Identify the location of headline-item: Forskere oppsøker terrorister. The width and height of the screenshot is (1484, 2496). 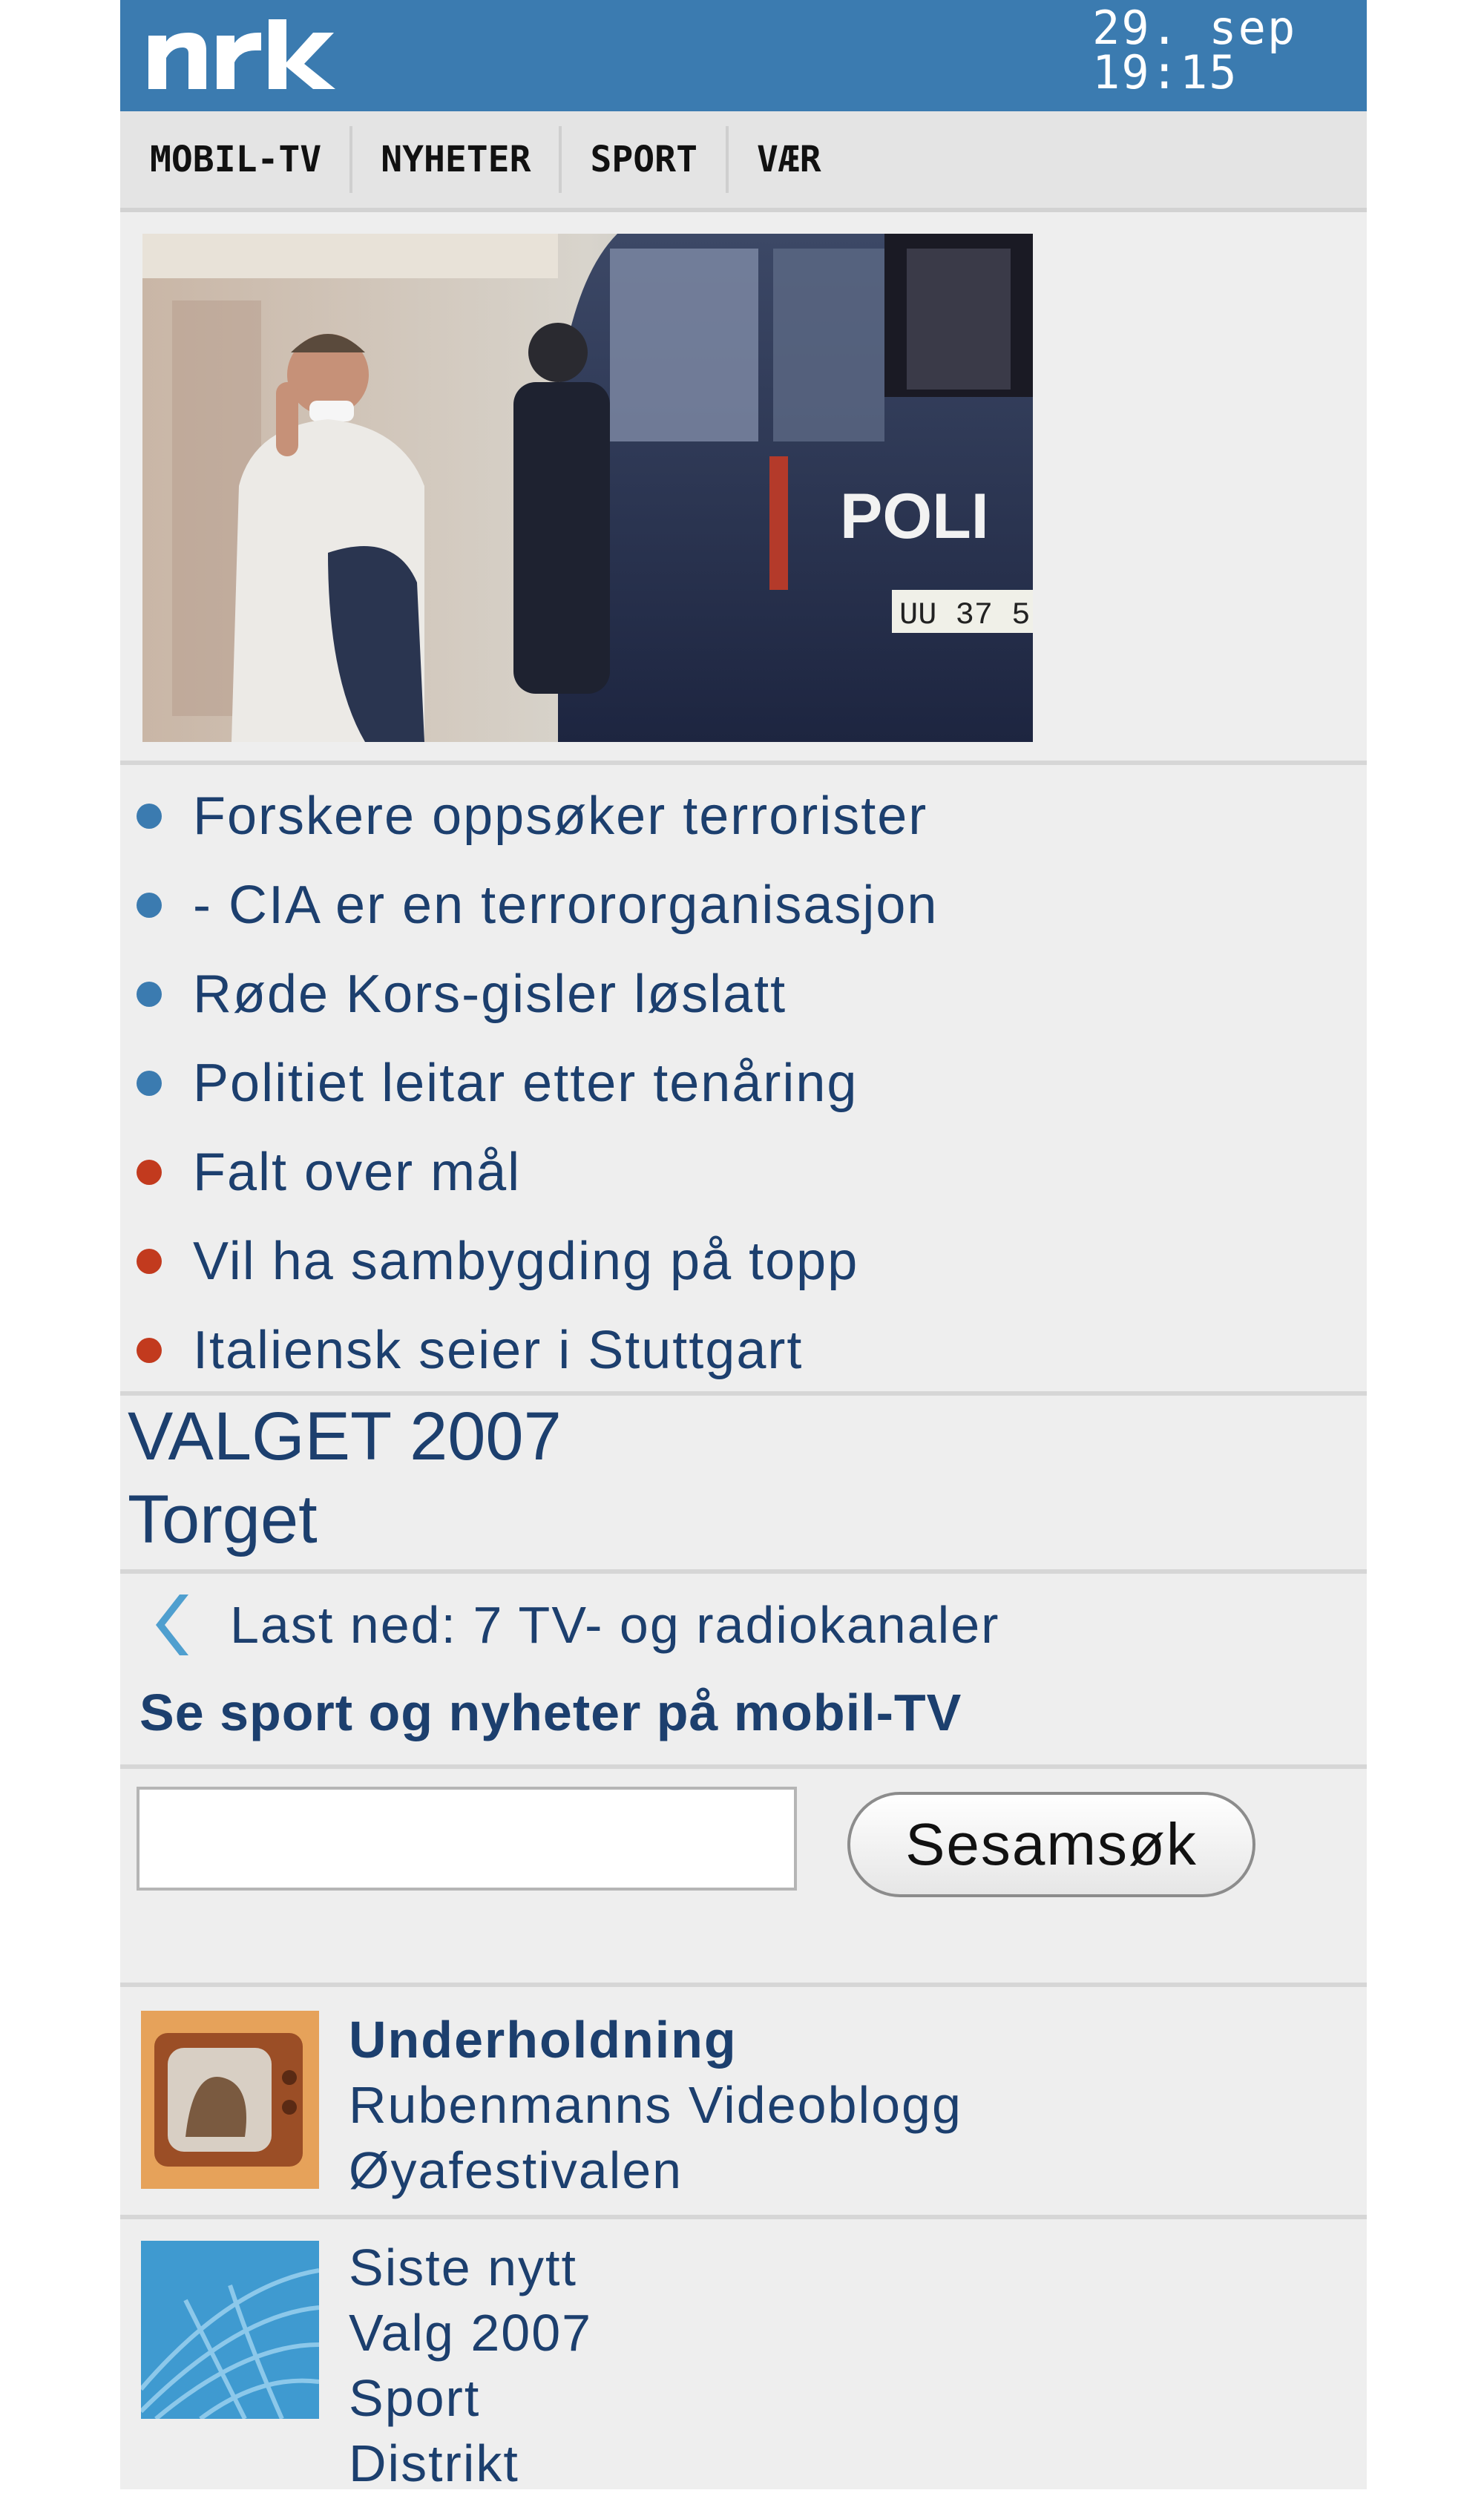
(743, 816).